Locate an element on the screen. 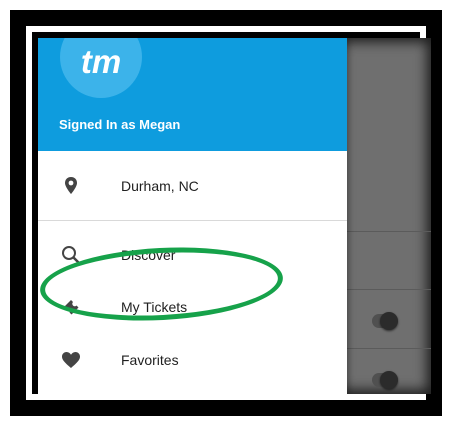  location-item: Durham, NC is located at coordinates (192, 187).